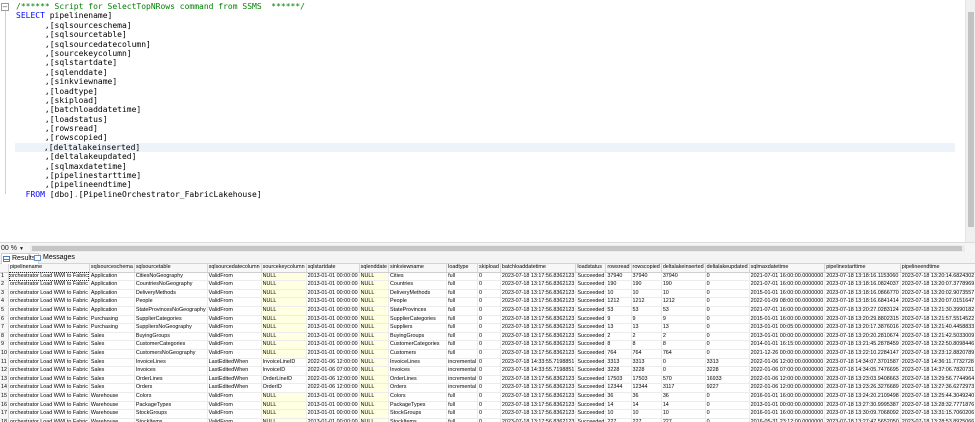 This screenshot has width=975, height=422. I want to click on table-cell: 36, so click(683, 397).